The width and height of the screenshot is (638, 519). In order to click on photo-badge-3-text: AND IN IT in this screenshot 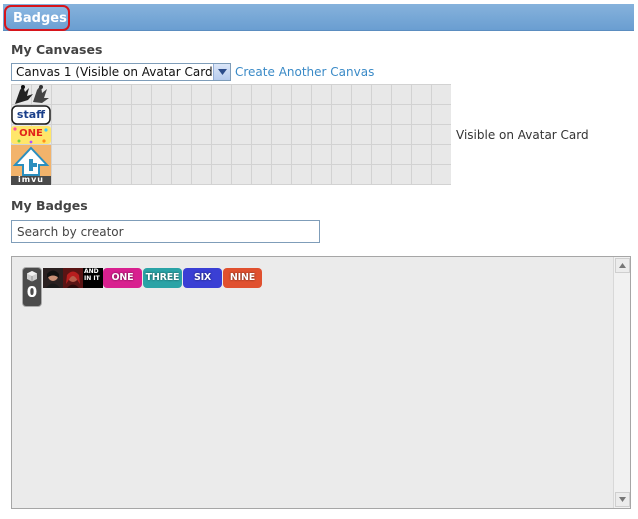, I will do `click(92, 275)`.